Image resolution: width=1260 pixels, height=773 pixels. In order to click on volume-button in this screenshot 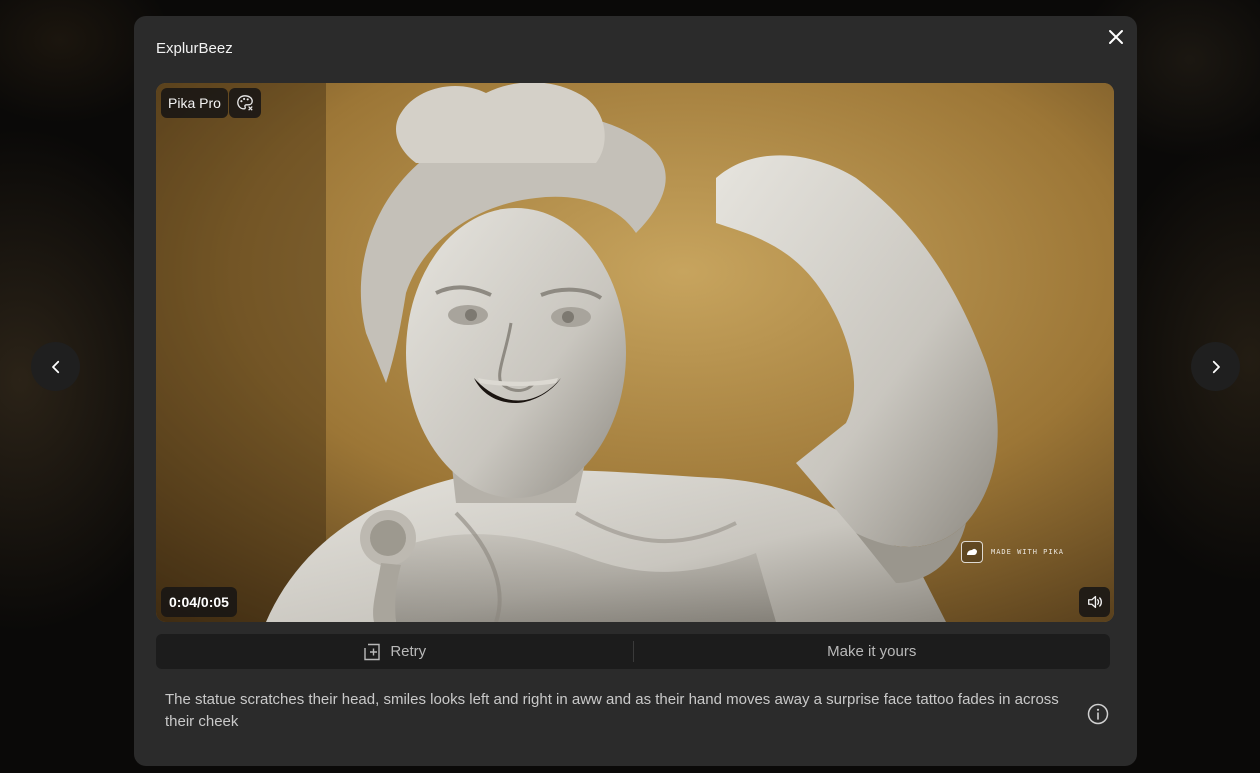, I will do `click(1094, 602)`.